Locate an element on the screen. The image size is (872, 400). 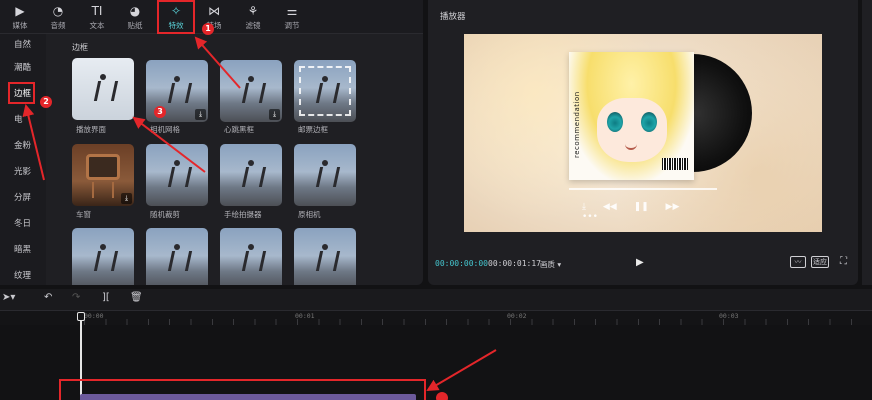
tool-text: TI 文本 is located at coordinates (97, 17).